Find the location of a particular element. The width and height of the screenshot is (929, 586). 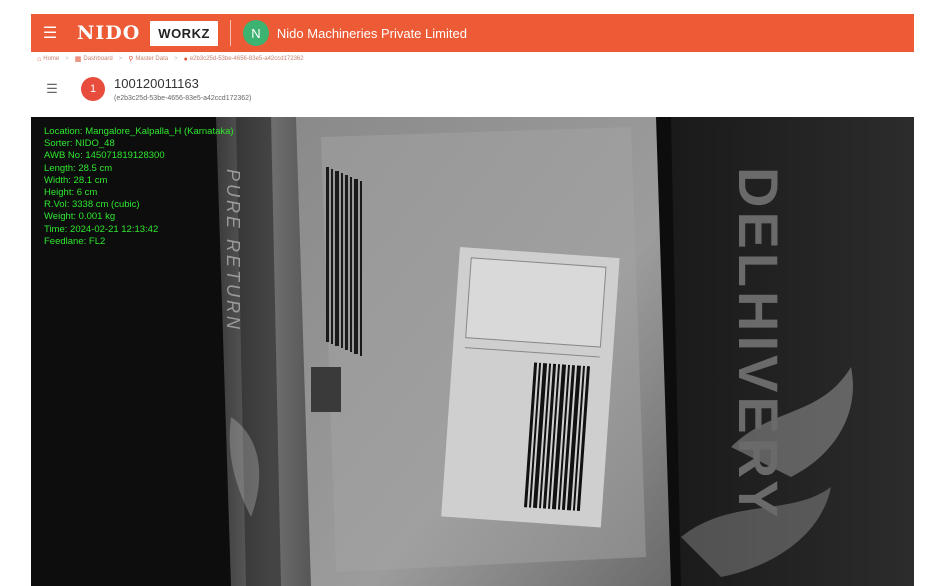

dashboard-icon: ▦ is located at coordinates (78, 59).